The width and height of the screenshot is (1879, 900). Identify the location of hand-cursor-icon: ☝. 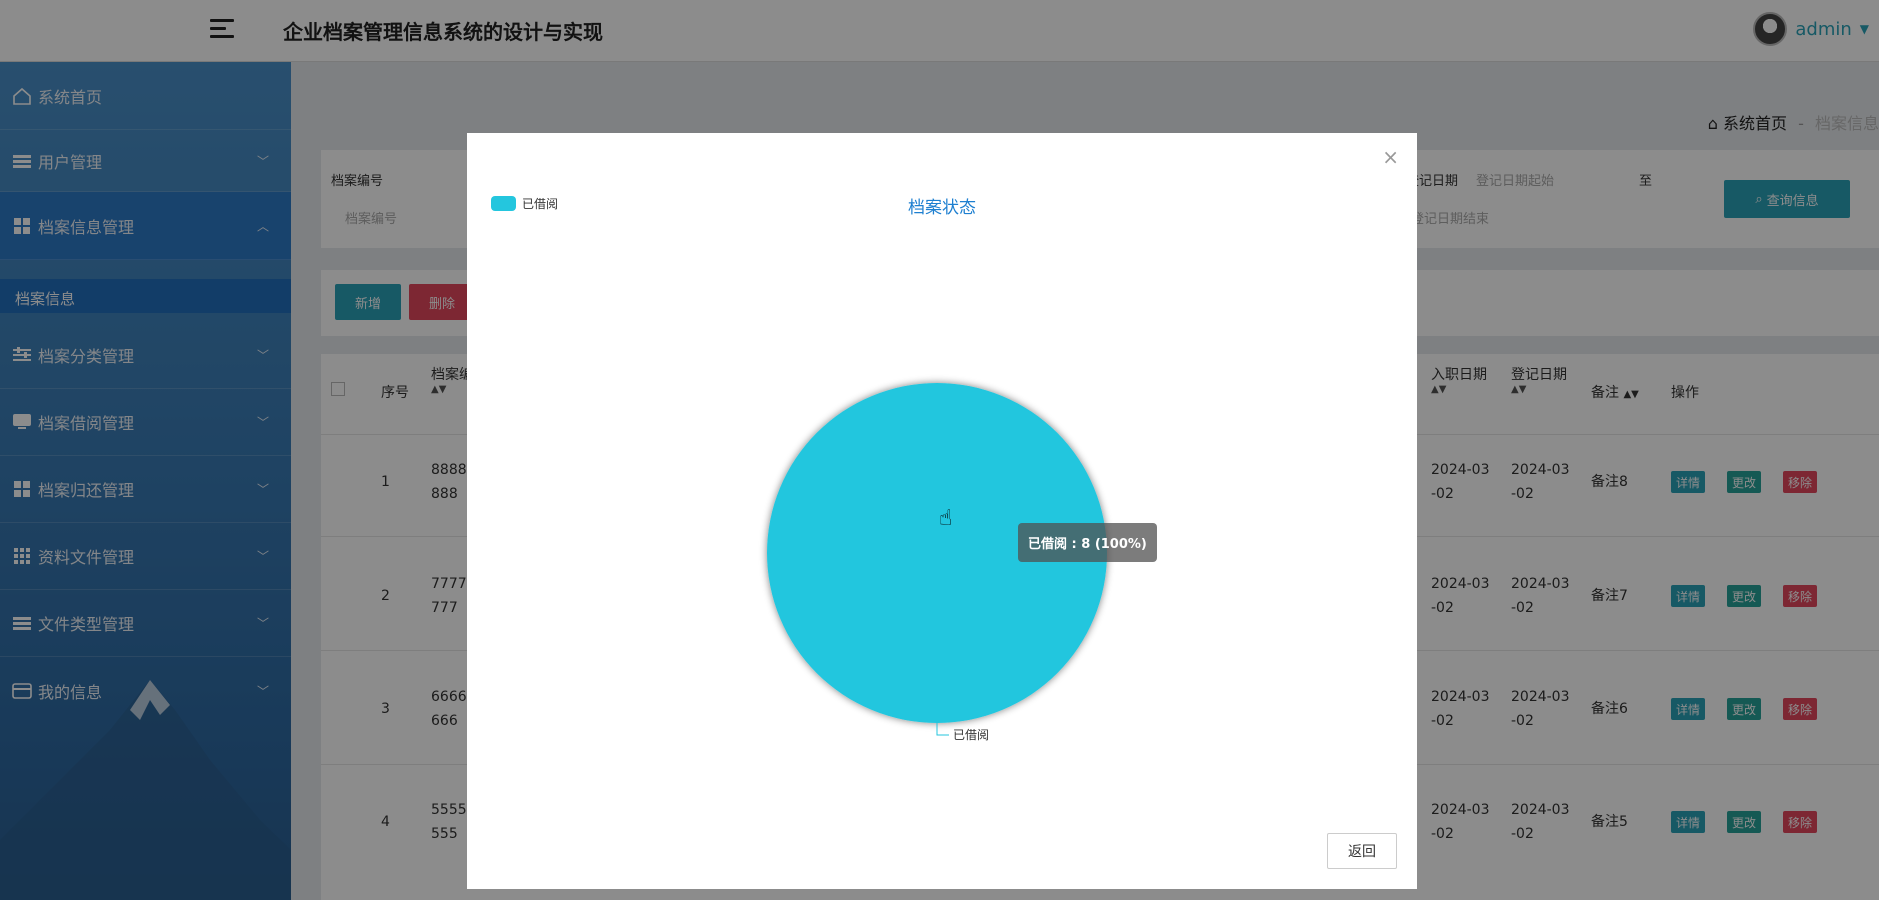
(945, 518).